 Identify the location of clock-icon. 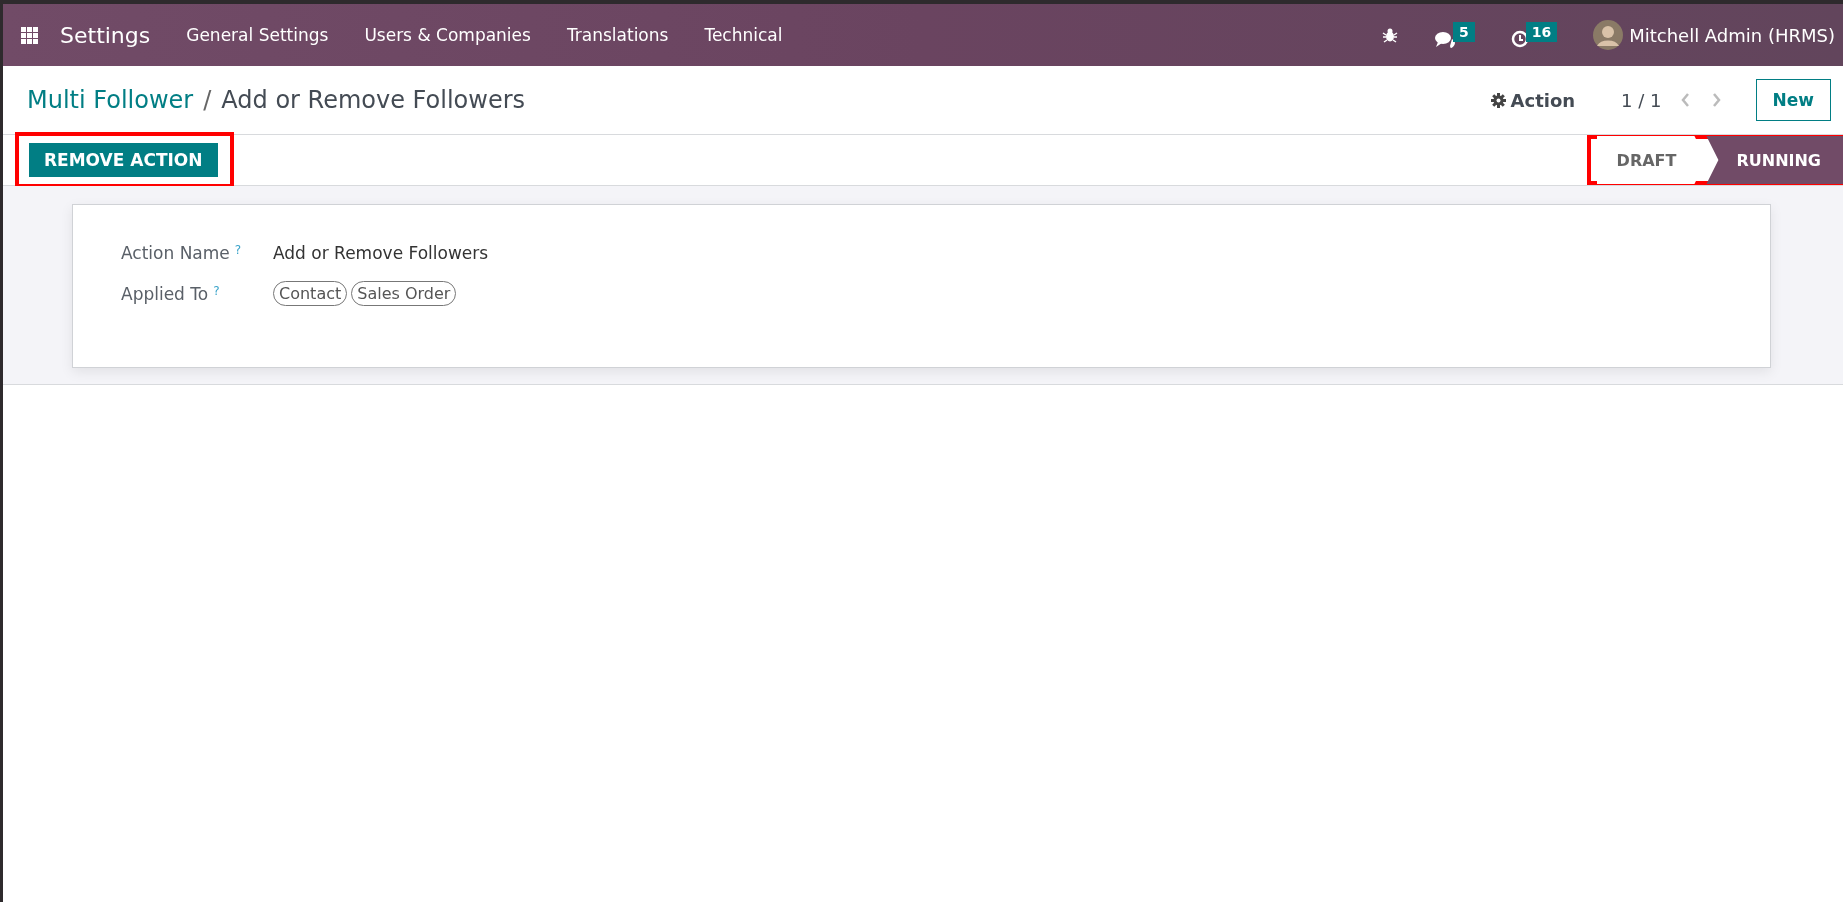
(1519, 39).